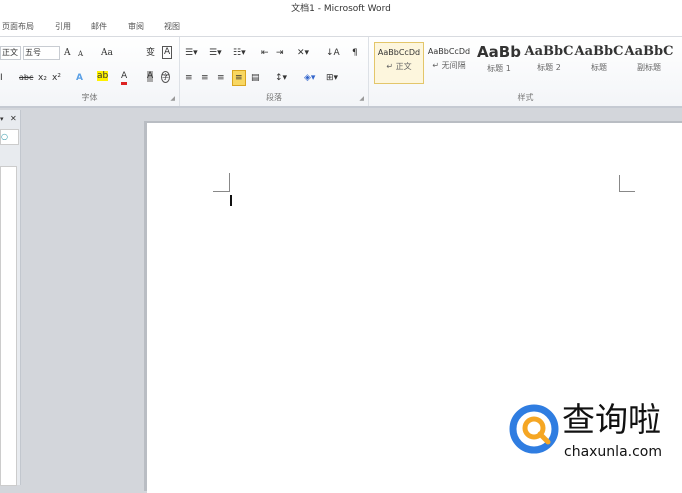 This screenshot has height=493, width=682. What do you see at coordinates (63, 26) in the screenshot?
I see `tab-references: 引用` at bounding box center [63, 26].